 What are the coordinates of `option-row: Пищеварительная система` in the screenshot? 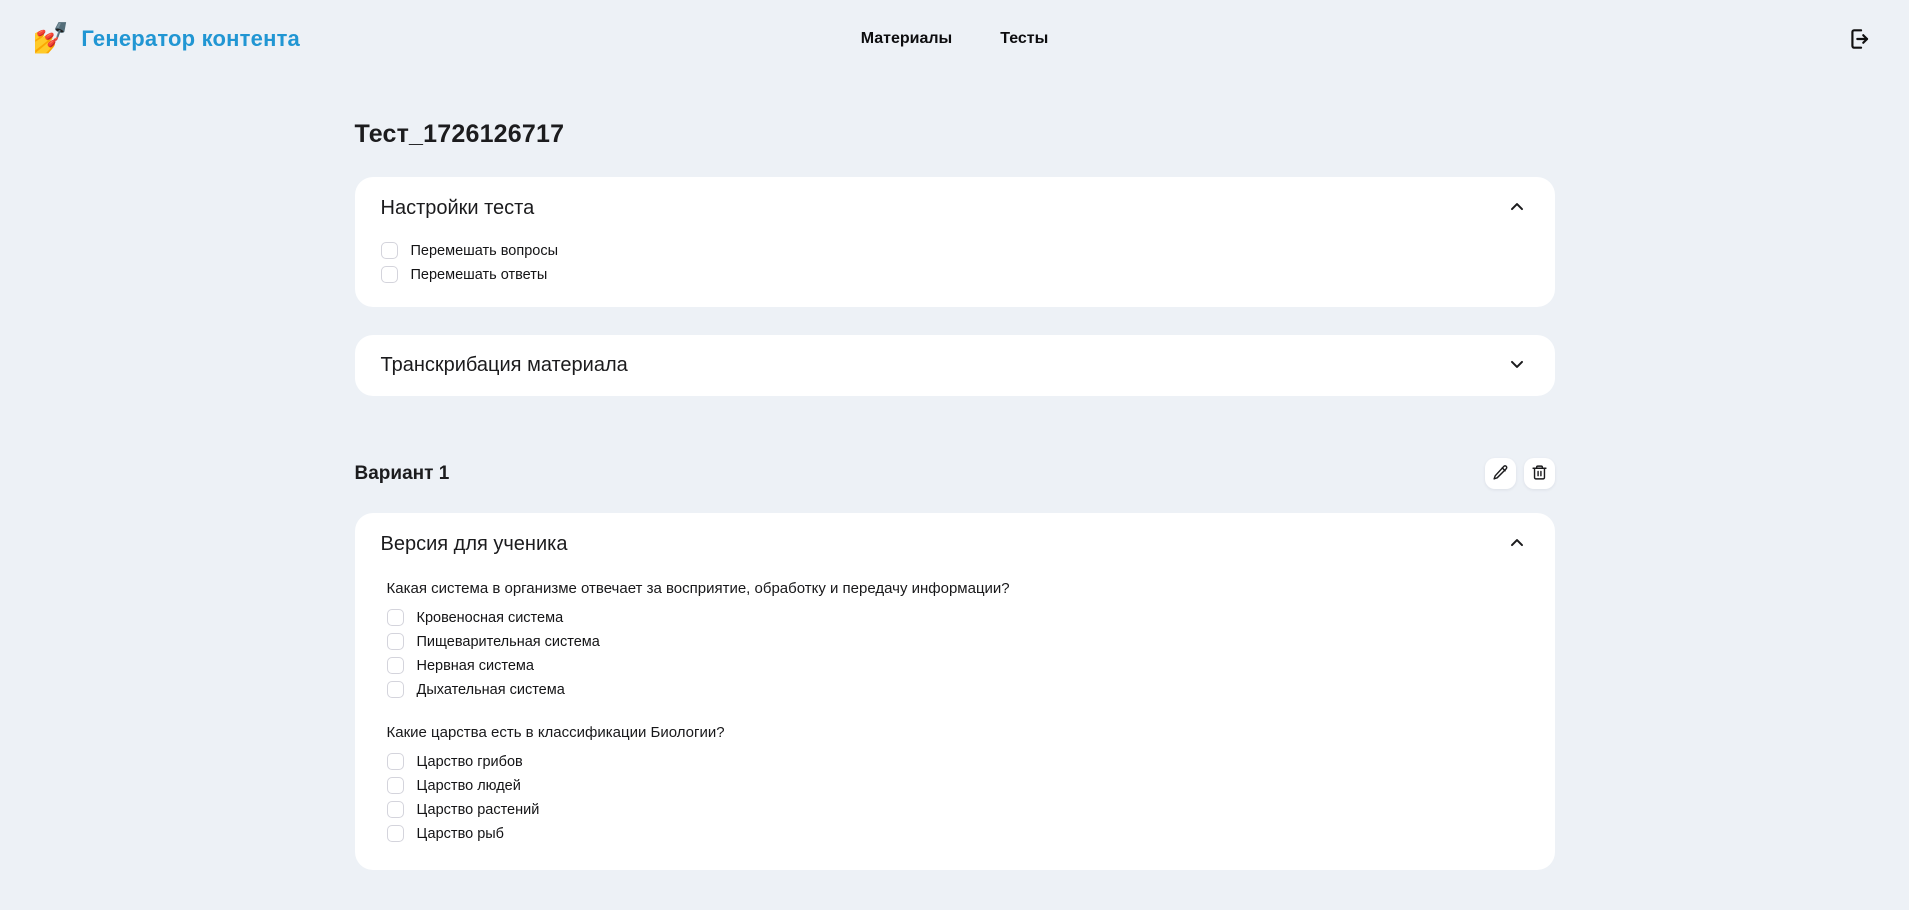 It's located at (957, 641).